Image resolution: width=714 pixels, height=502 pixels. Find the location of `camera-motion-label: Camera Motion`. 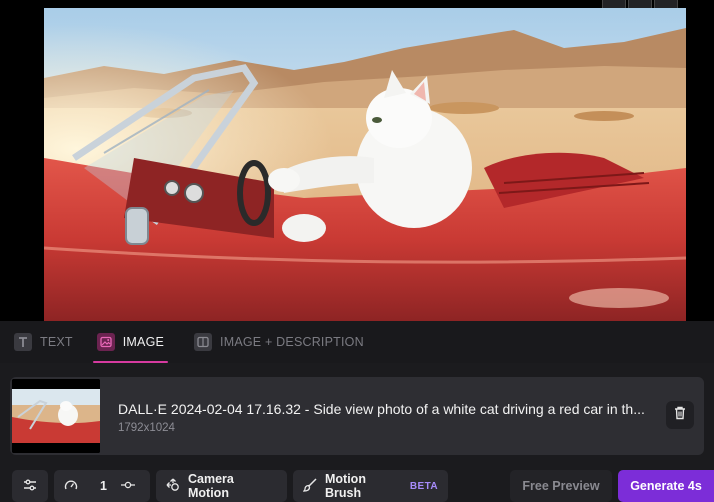

camera-motion-label: Camera Motion is located at coordinates (211, 486).